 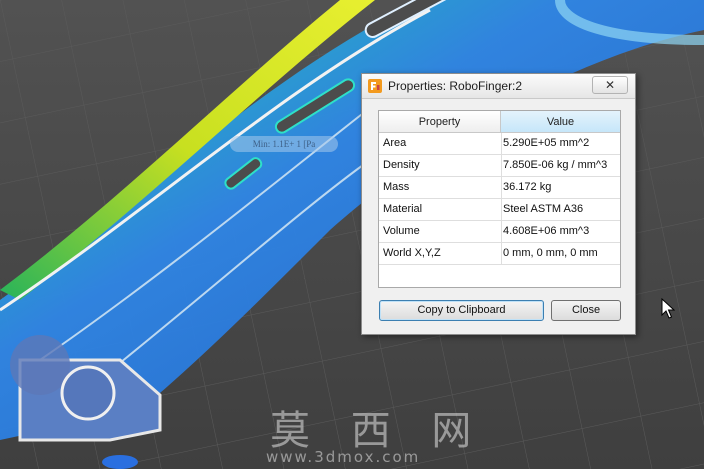 What do you see at coordinates (499, 166) in the screenshot?
I see `table-row: Density 7.850E-06 kg / mm^3` at bounding box center [499, 166].